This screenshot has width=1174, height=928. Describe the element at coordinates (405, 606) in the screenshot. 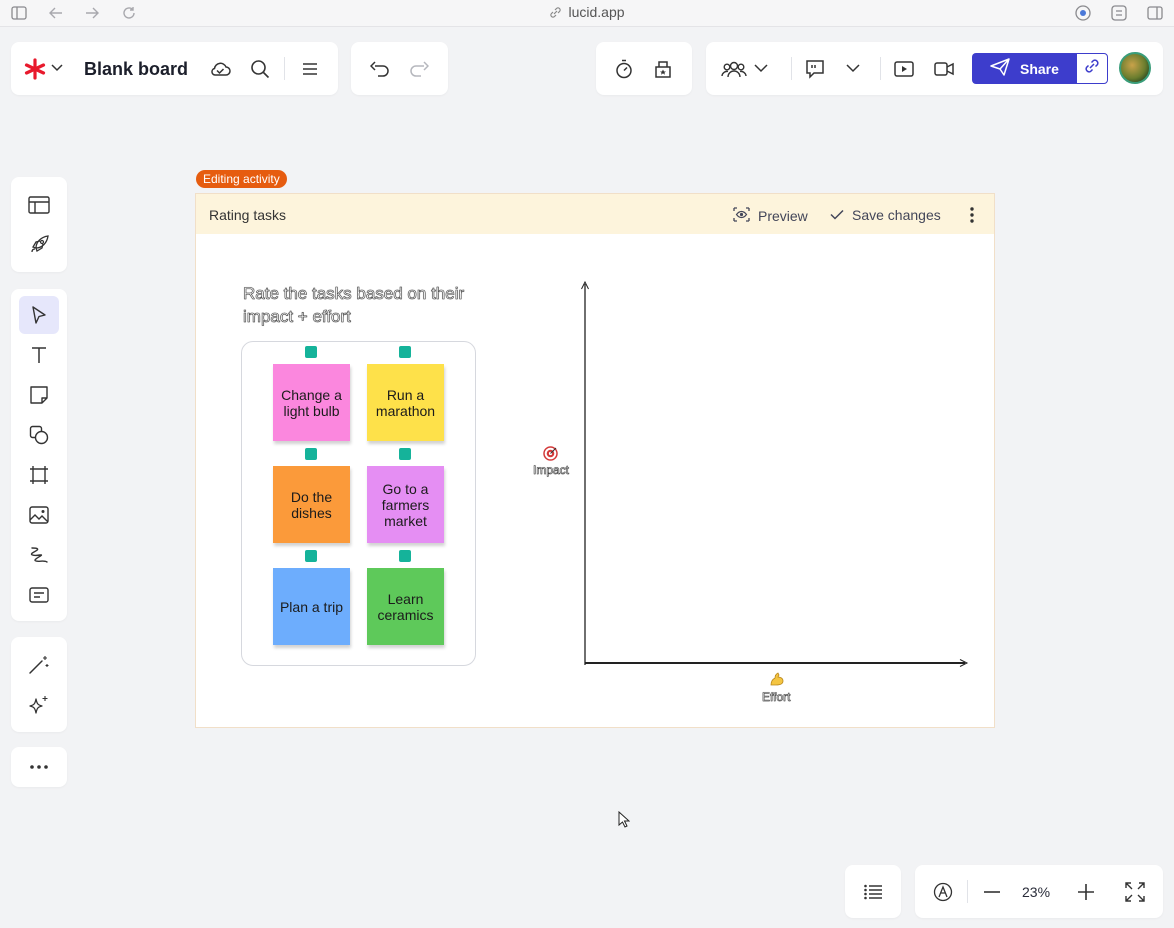

I see `sticky-note: Learn ceramics` at that location.